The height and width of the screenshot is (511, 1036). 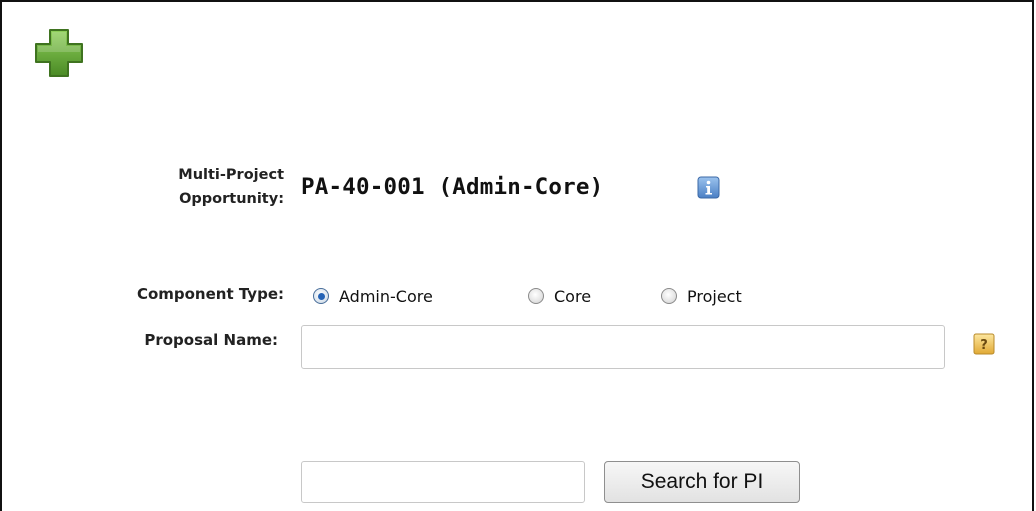 I want to click on radio-label-project: Project, so click(x=714, y=296).